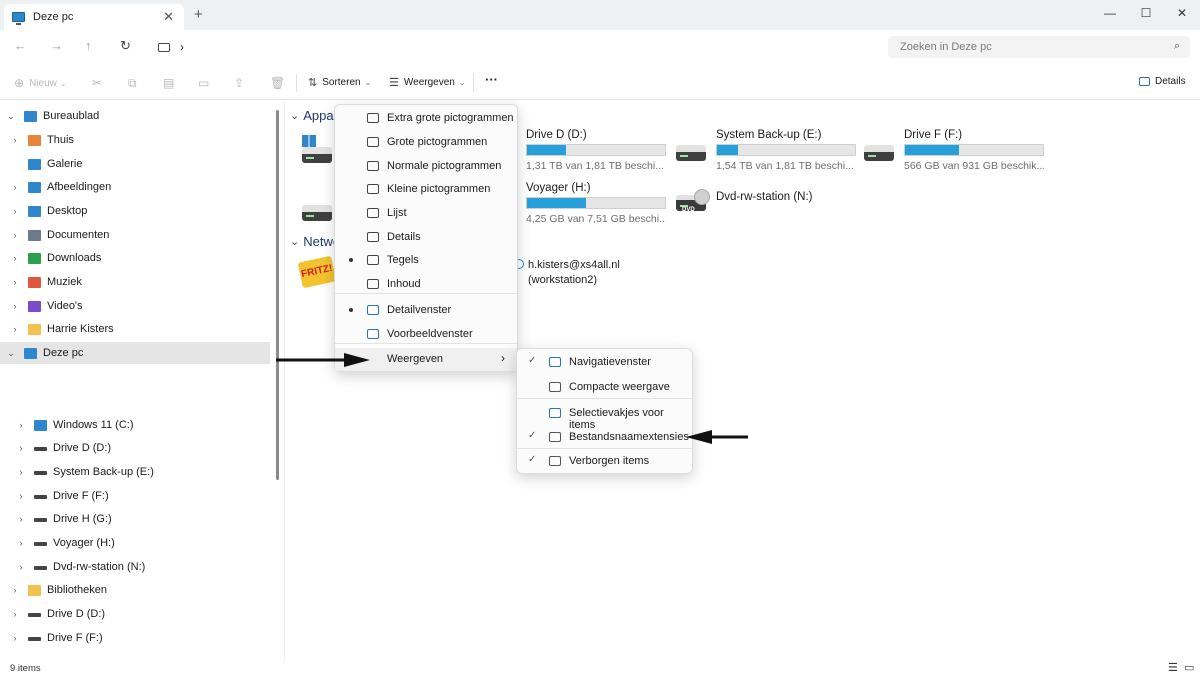 The width and height of the screenshot is (1200, 677). Describe the element at coordinates (555, 413) in the screenshot. I see `option-icon` at that location.